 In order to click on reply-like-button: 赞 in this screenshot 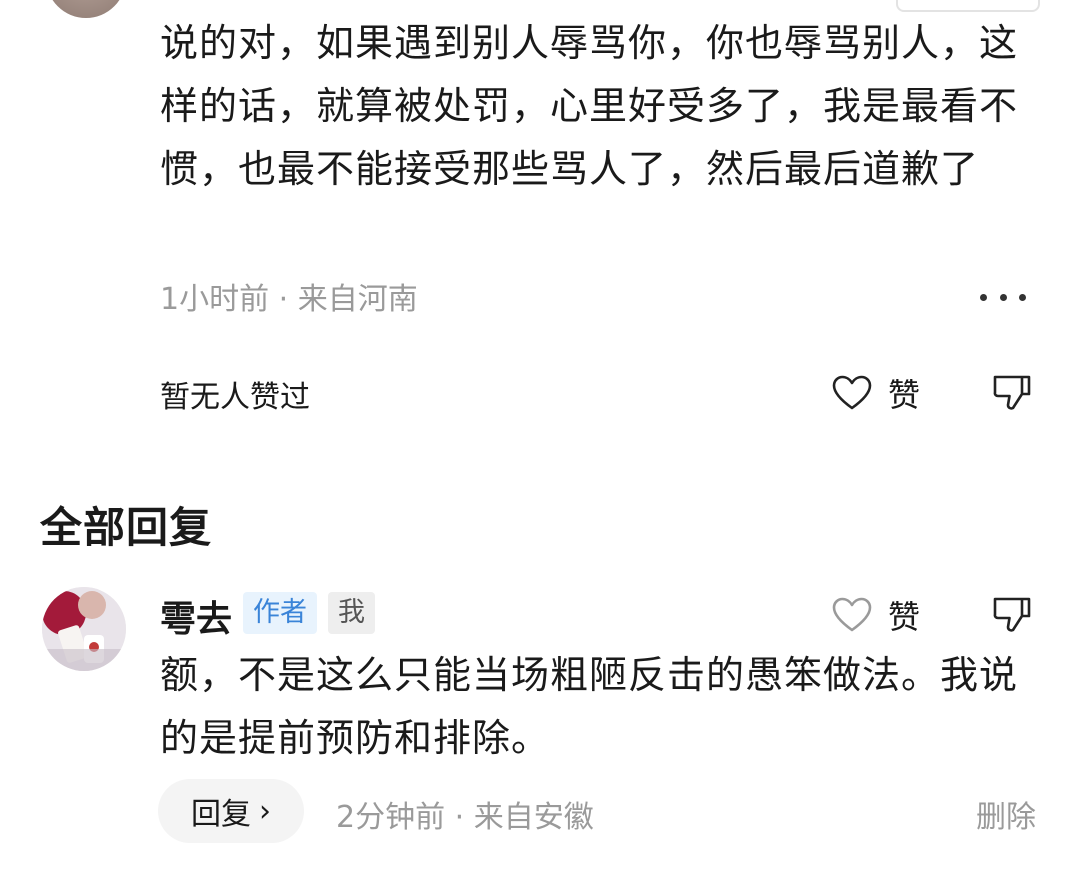, I will do `click(876, 615)`.